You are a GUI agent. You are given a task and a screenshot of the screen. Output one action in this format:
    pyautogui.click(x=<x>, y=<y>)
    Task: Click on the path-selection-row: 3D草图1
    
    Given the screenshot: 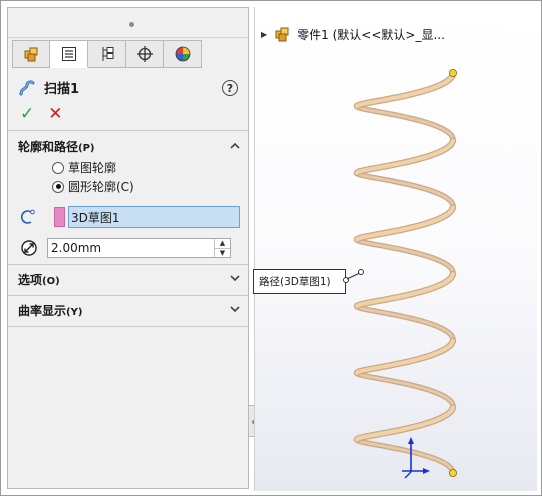 What is the action you would take?
    pyautogui.click(x=130, y=217)
    